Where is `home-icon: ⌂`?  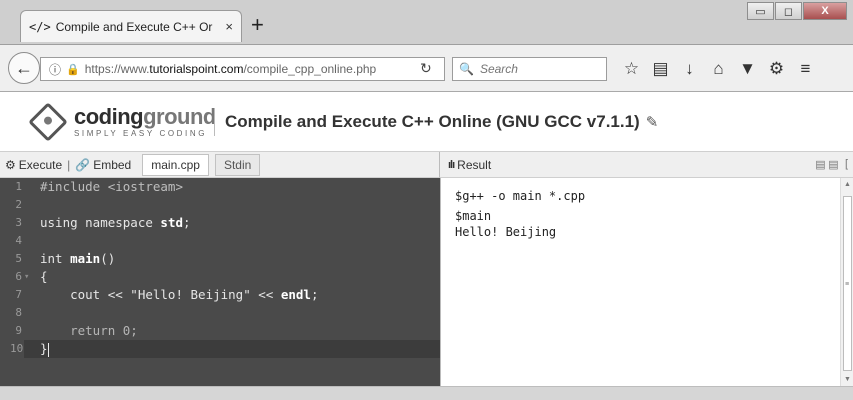 home-icon: ⌂ is located at coordinates (718, 69).